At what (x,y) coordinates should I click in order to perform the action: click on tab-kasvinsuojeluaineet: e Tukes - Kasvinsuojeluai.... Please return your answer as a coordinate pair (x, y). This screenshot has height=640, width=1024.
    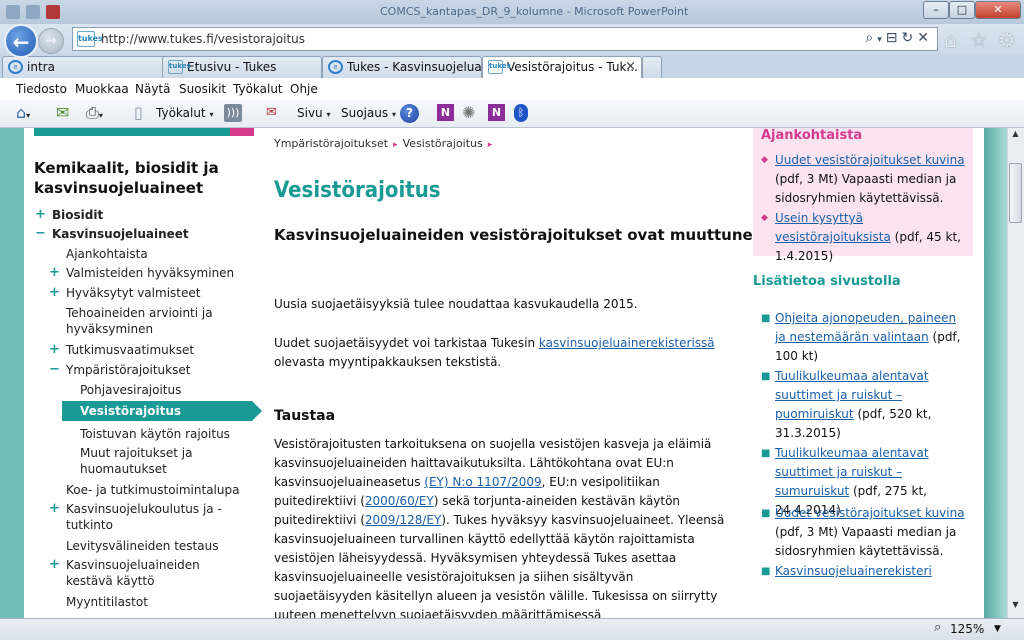
    Looking at the image, I should click on (402, 67).